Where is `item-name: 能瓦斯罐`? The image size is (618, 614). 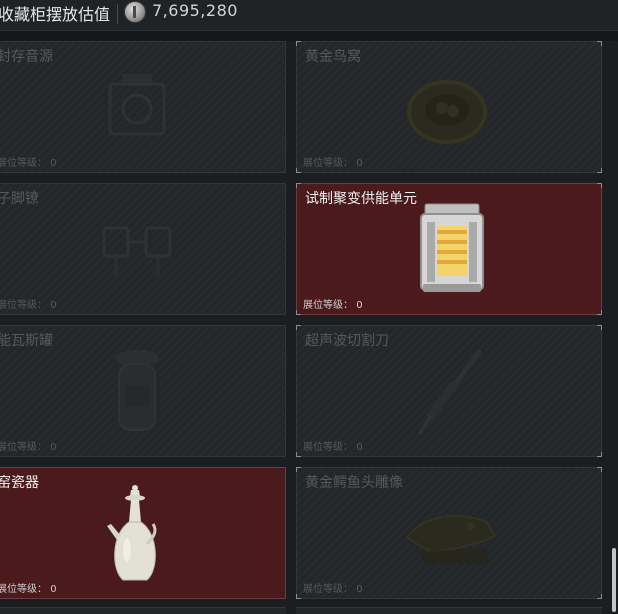
item-name: 能瓦斯罐 is located at coordinates (26, 341).